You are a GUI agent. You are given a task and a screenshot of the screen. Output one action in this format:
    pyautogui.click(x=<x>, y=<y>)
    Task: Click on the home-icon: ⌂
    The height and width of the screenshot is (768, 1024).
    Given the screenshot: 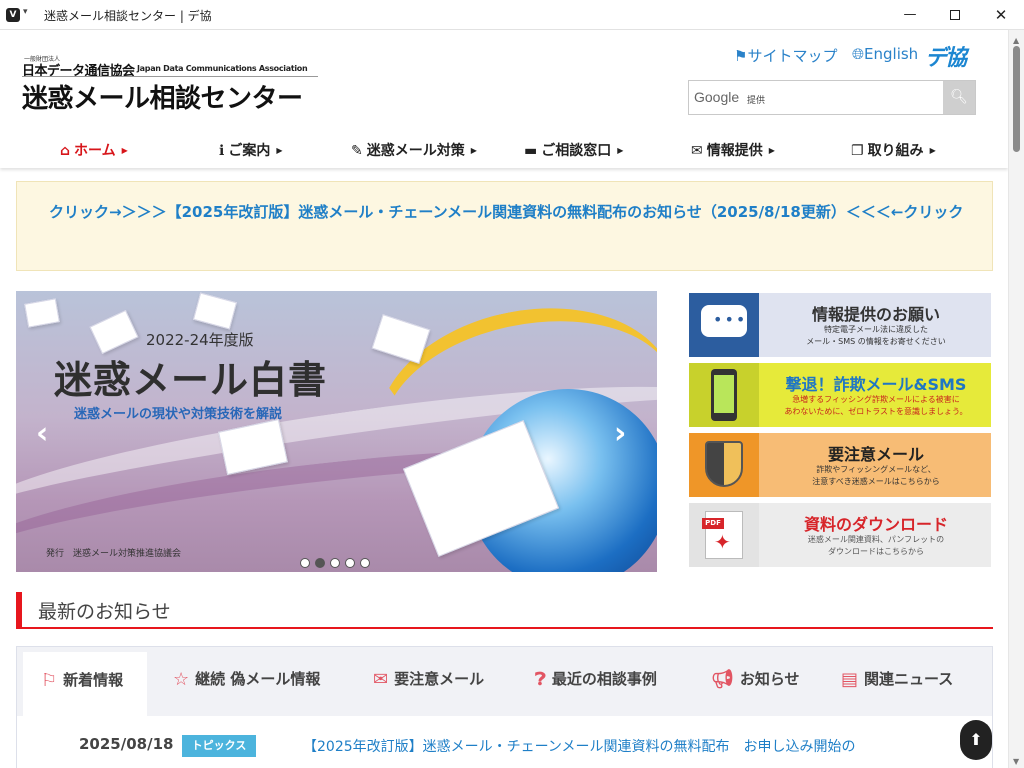 What is the action you would take?
    pyautogui.click(x=65, y=151)
    